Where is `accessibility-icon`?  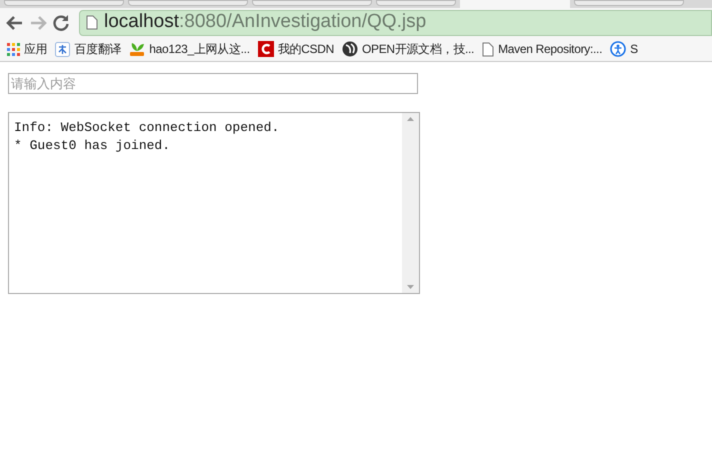 accessibility-icon is located at coordinates (618, 49).